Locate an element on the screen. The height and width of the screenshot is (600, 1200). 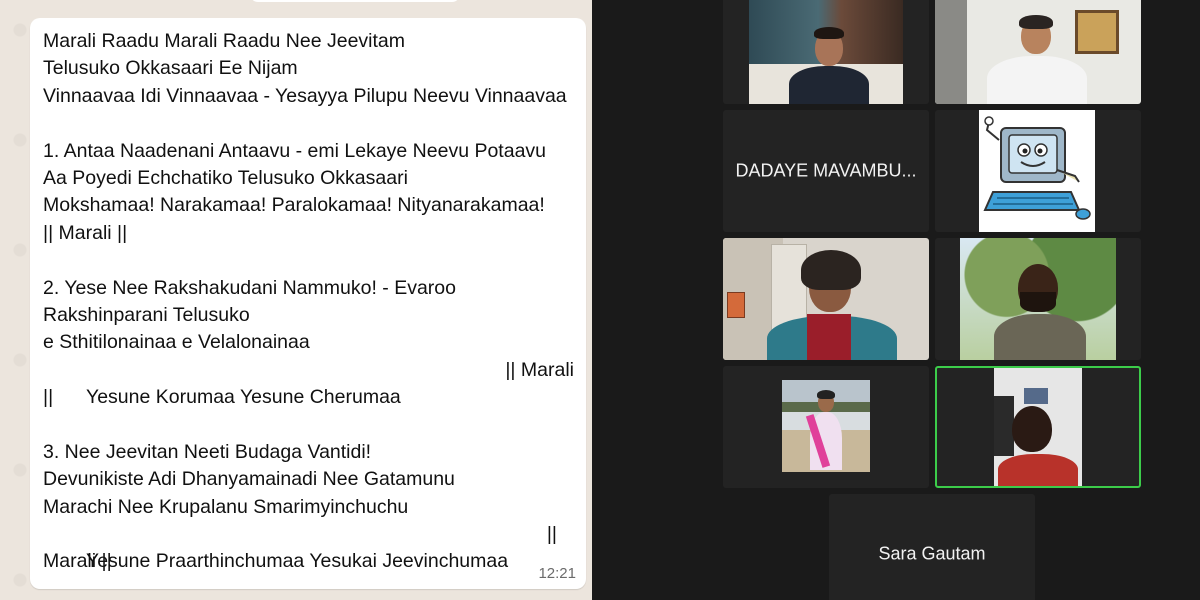
previous-message-edge is located at coordinates (355, 1).